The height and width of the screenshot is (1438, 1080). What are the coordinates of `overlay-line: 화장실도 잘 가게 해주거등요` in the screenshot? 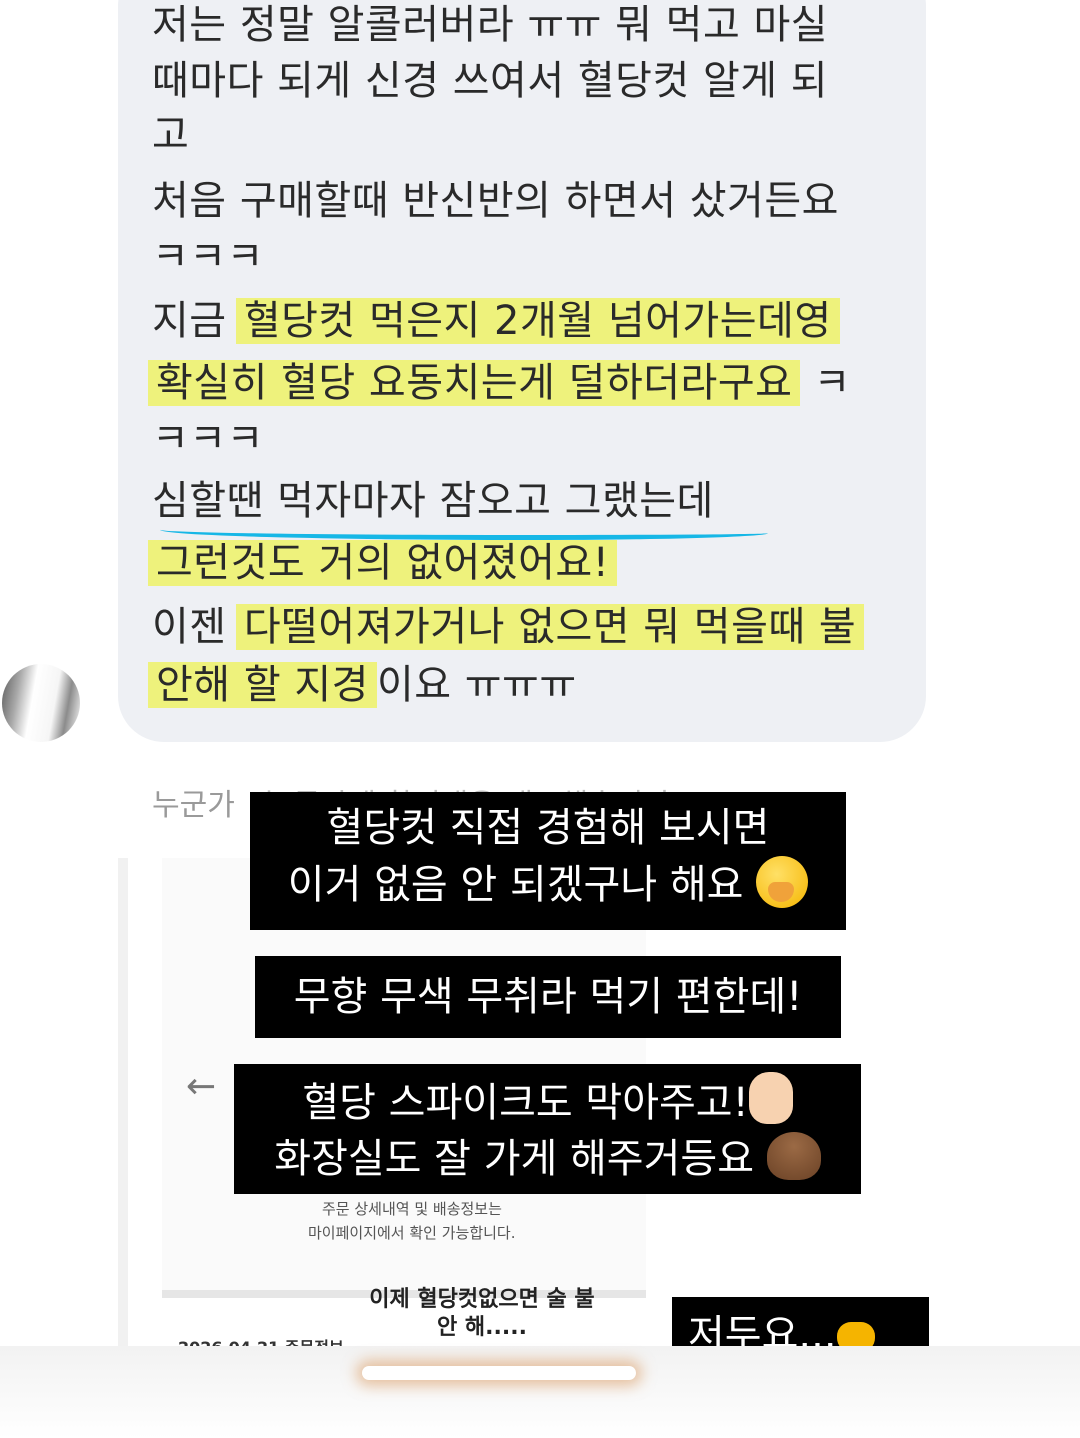 It's located at (547, 1159).